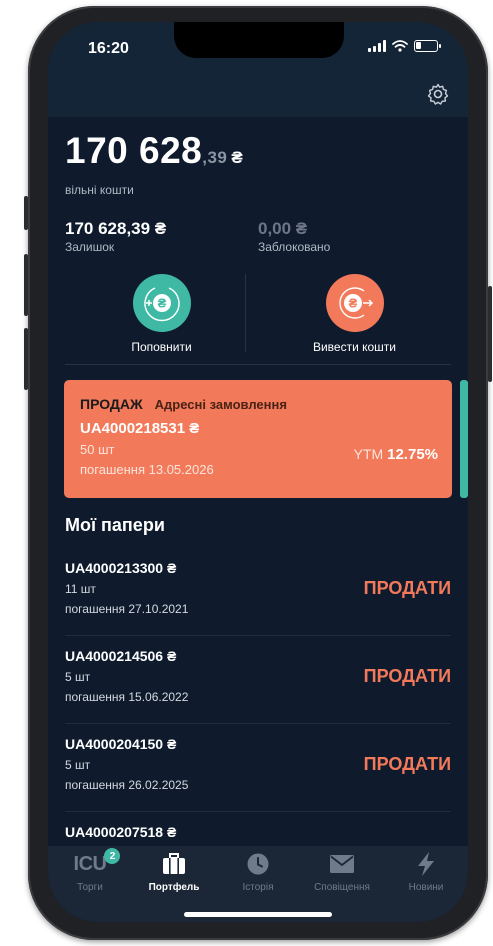  Describe the element at coordinates (161, 347) in the screenshot. I see `deposit-label: Поповнити` at that location.